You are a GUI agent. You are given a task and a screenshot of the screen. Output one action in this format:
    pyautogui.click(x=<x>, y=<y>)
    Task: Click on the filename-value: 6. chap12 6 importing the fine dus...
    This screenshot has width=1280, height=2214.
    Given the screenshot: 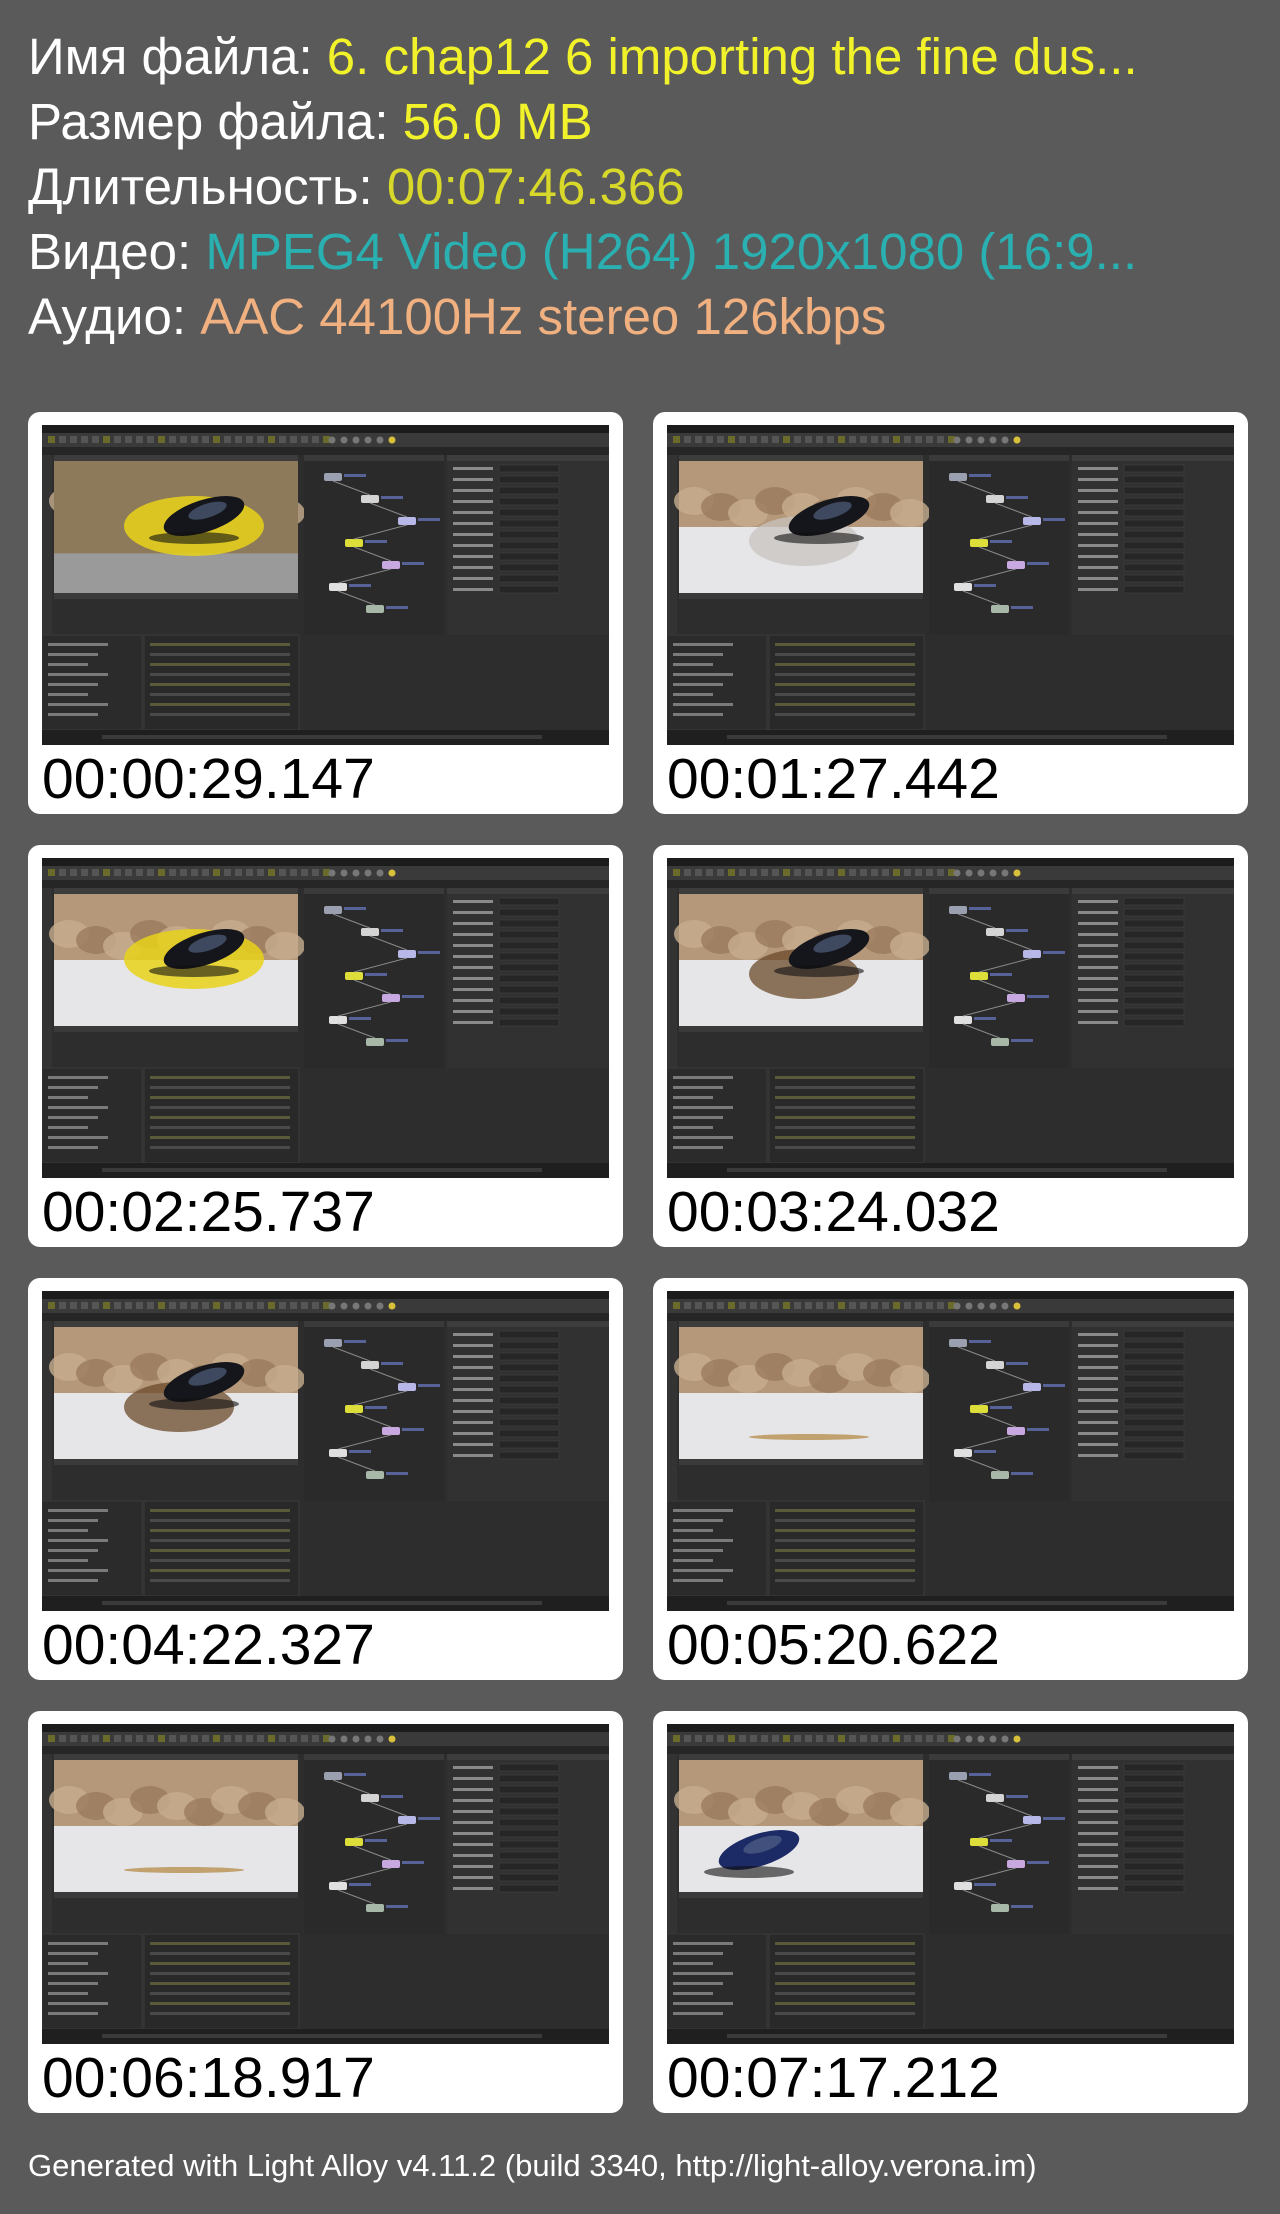 What is the action you would take?
    pyautogui.click(x=732, y=56)
    